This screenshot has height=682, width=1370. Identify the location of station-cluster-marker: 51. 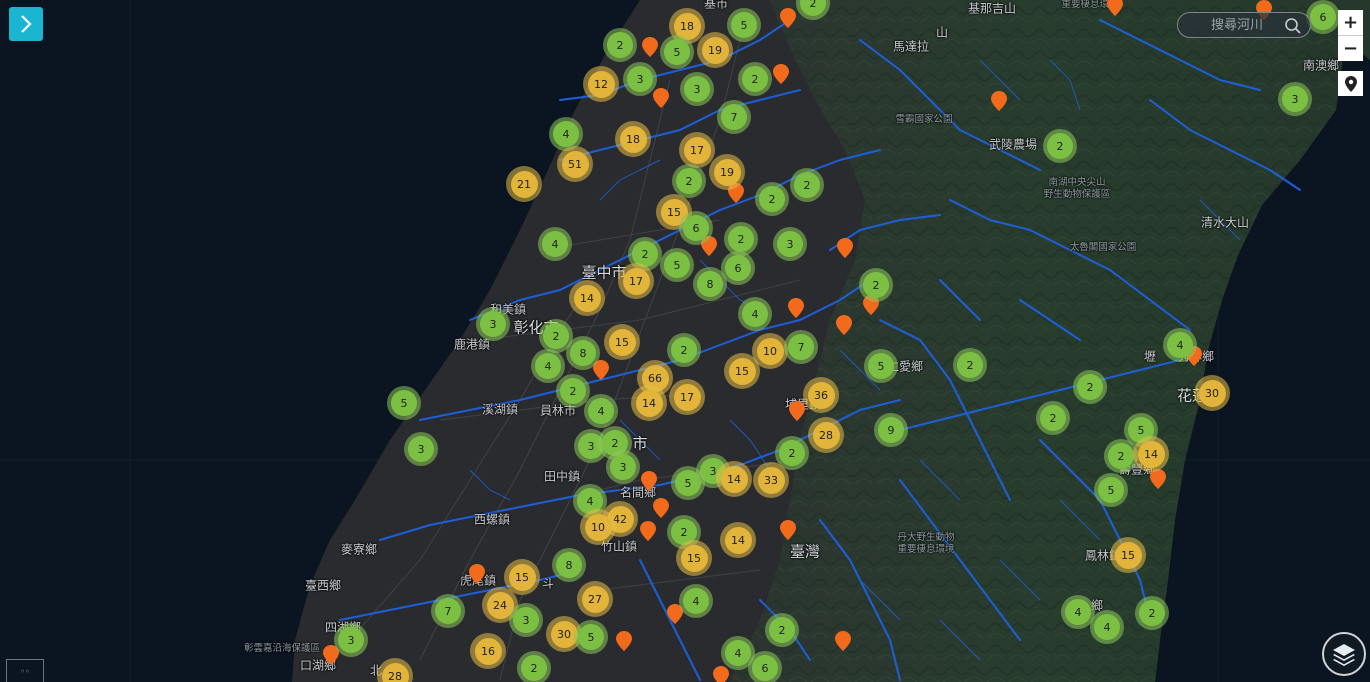
(575, 164).